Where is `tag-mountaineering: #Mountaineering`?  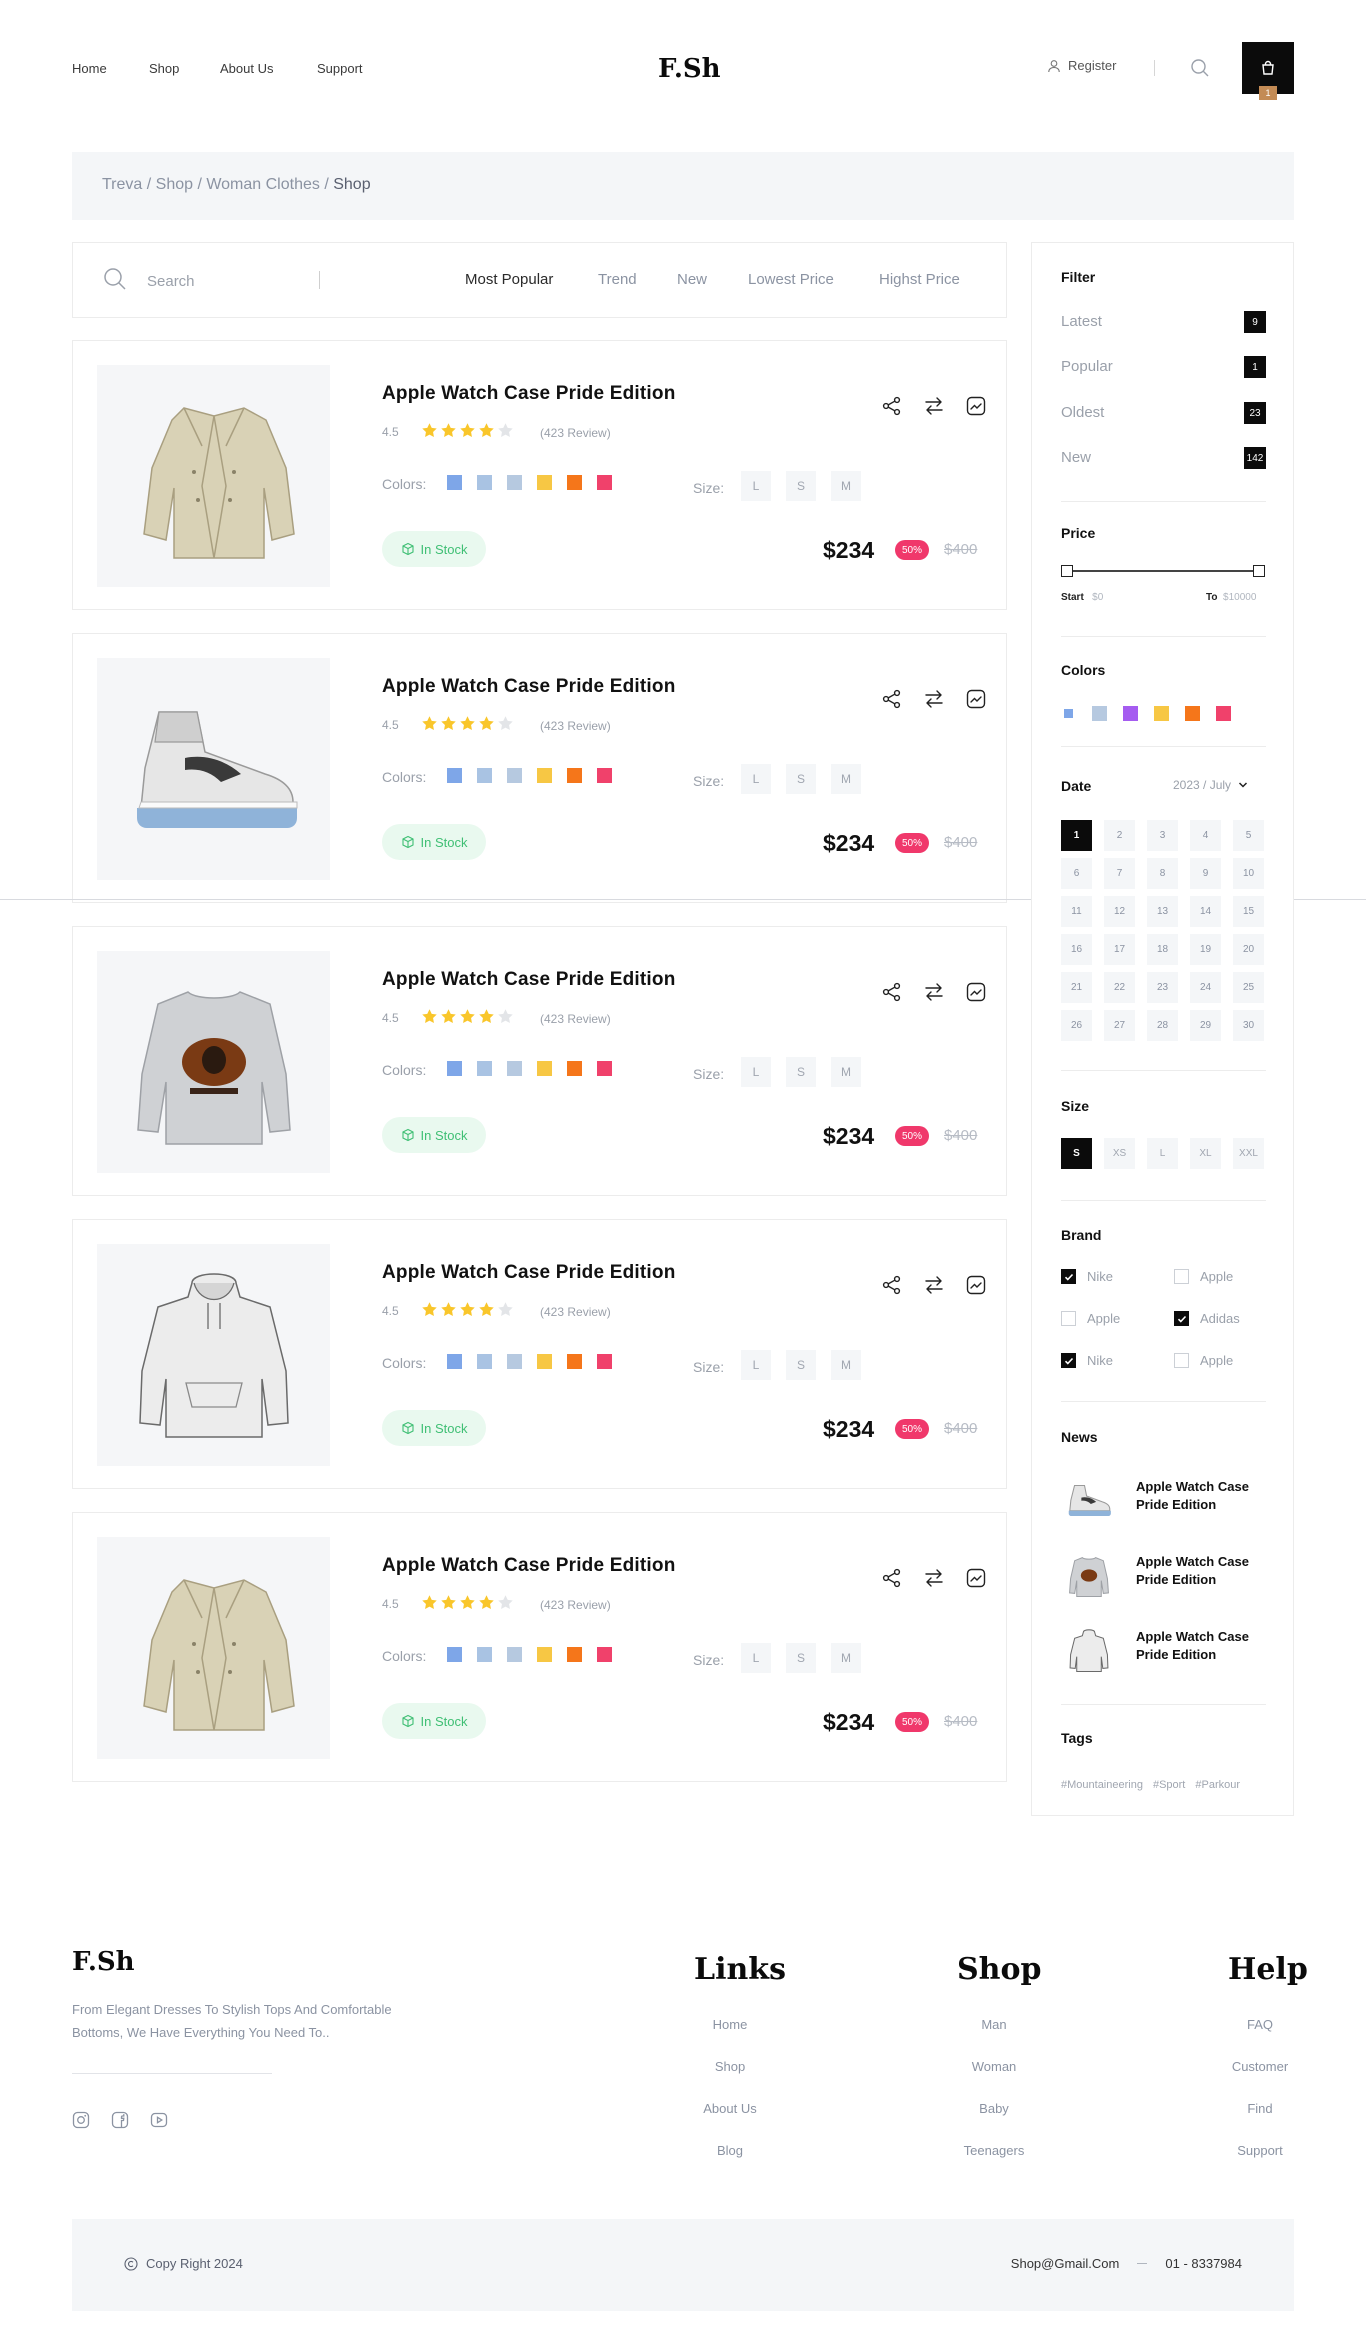 tag-mountaineering: #Mountaineering is located at coordinates (1102, 1785).